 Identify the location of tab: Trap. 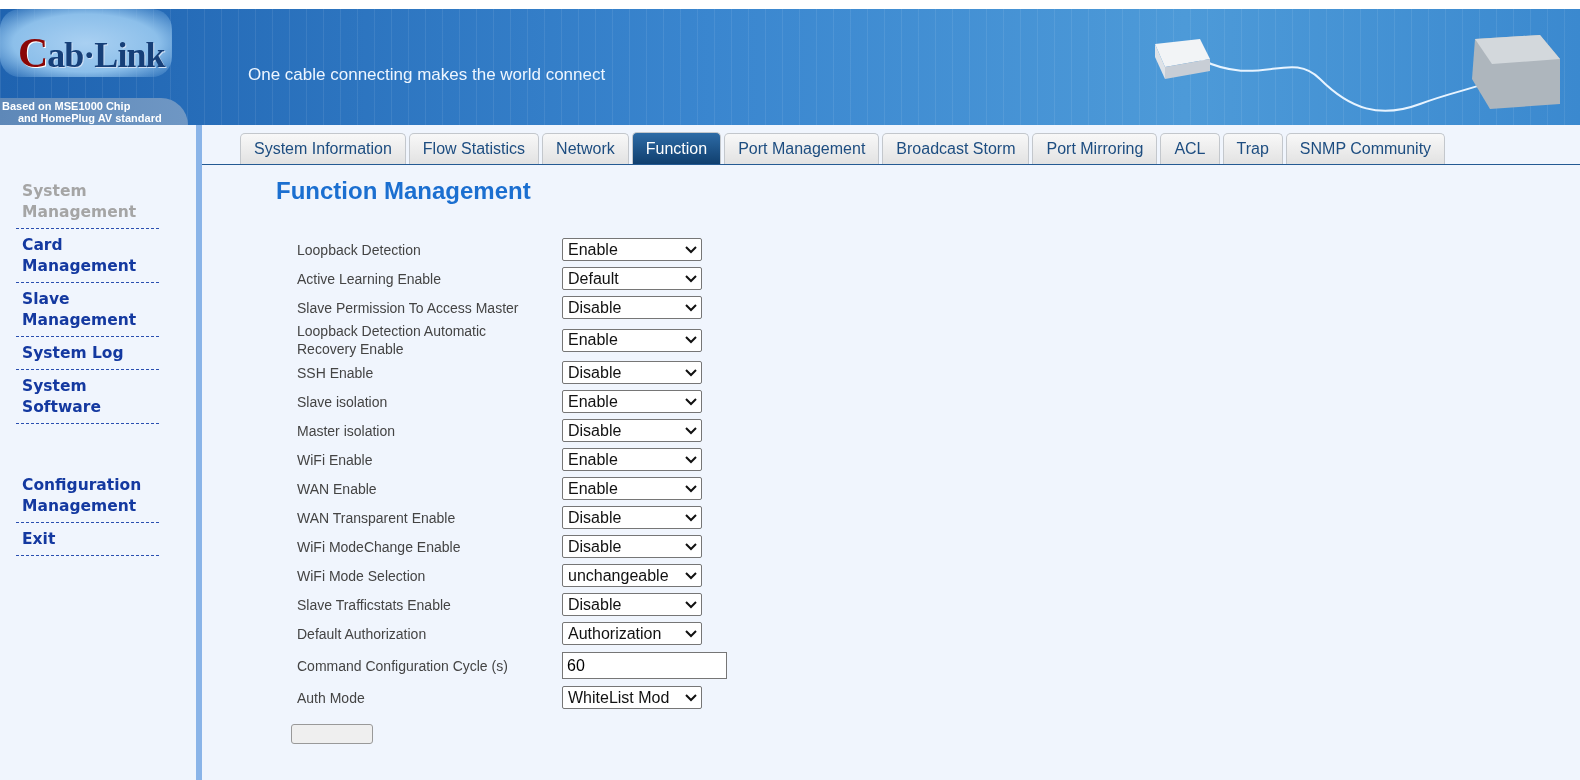
(1252, 148).